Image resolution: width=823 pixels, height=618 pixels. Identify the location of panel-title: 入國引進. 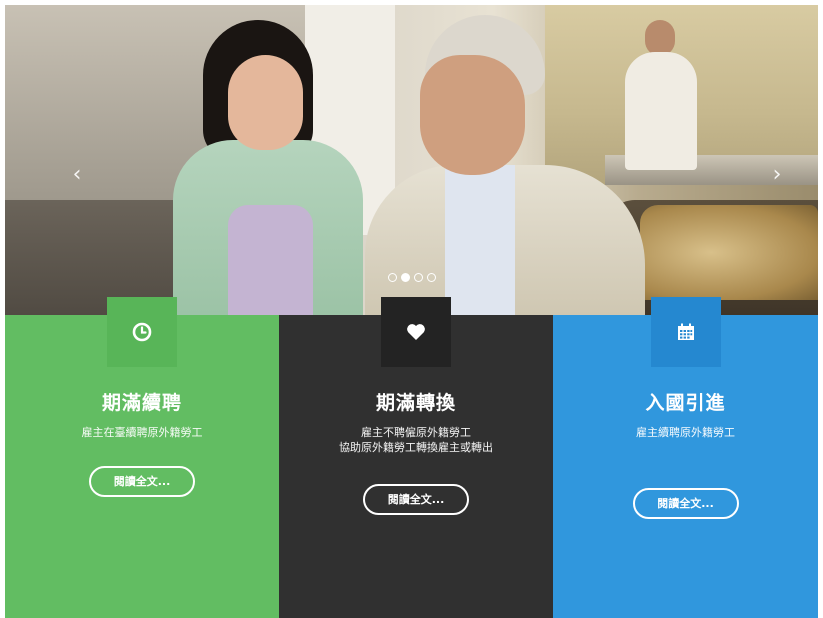
(685, 403).